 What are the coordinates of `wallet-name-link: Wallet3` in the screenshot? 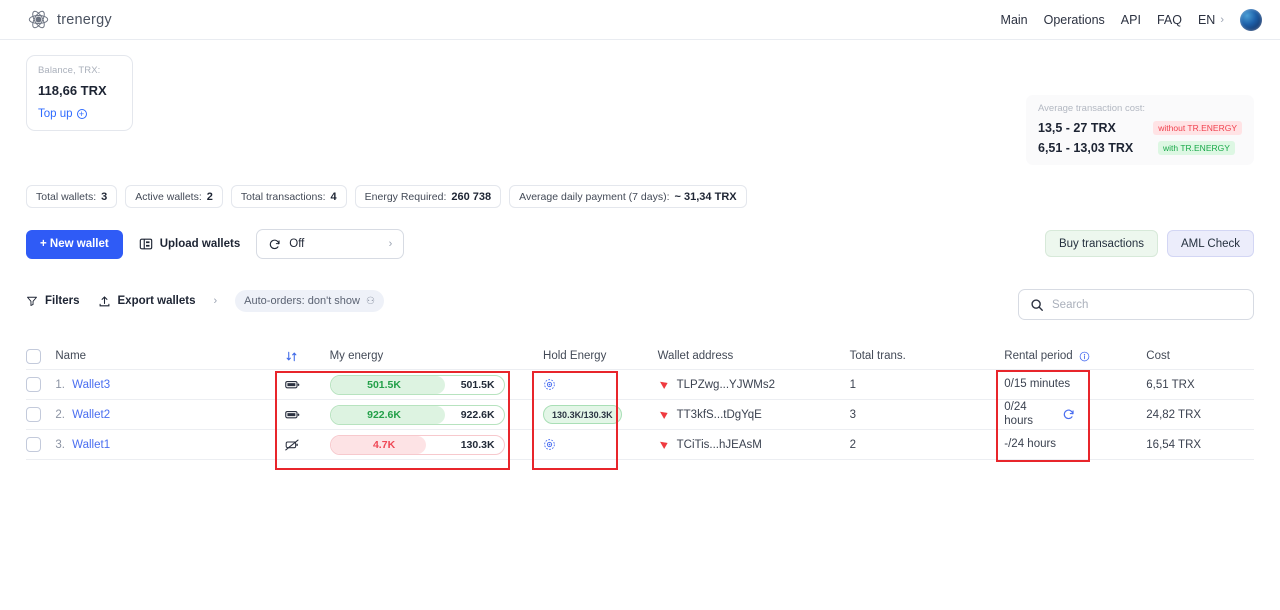 It's located at (91, 385).